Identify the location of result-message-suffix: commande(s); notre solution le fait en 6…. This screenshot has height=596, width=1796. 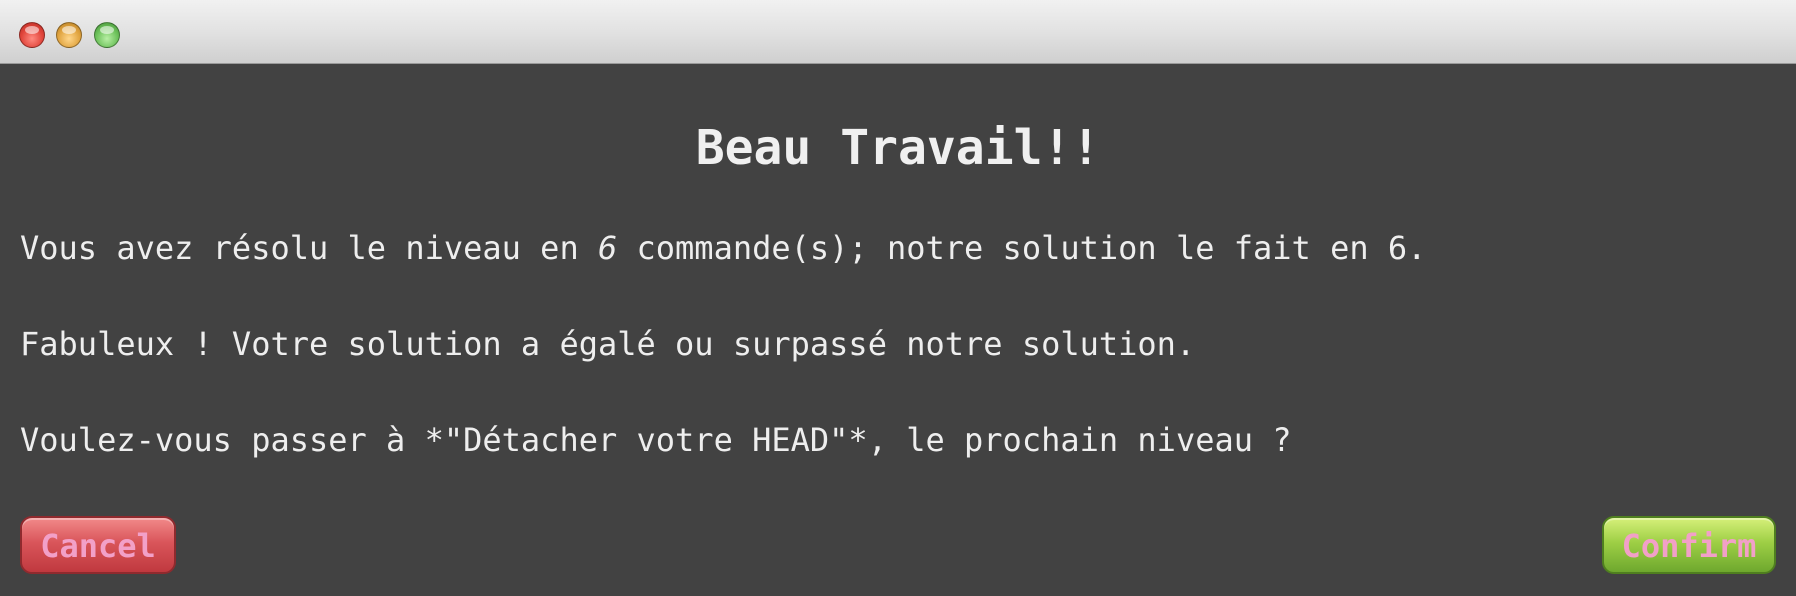
(1022, 248).